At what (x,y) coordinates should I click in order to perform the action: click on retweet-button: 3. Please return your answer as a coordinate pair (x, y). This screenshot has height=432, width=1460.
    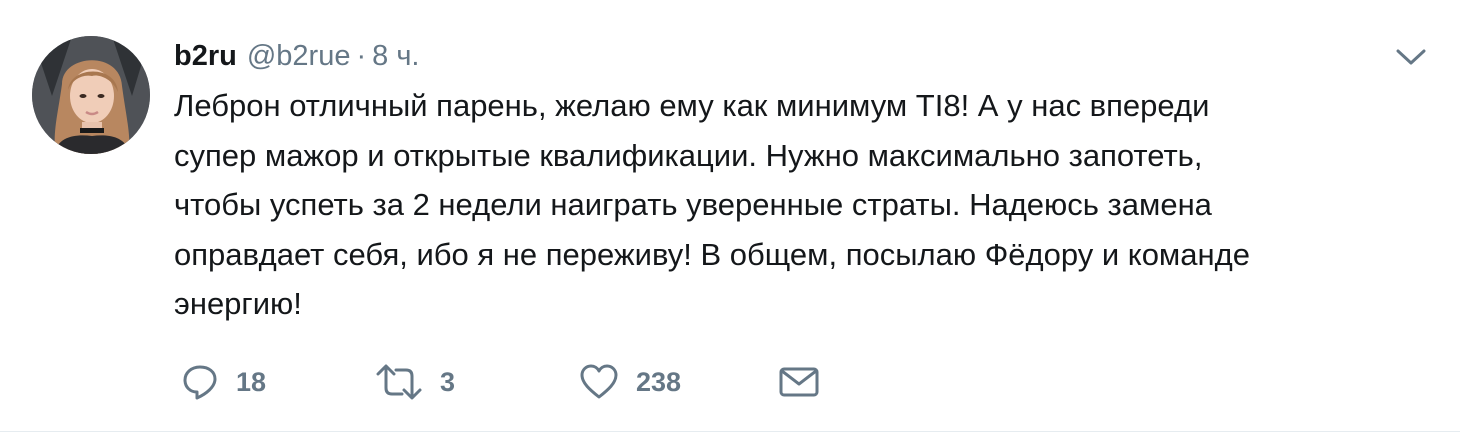
    Looking at the image, I should click on (414, 382).